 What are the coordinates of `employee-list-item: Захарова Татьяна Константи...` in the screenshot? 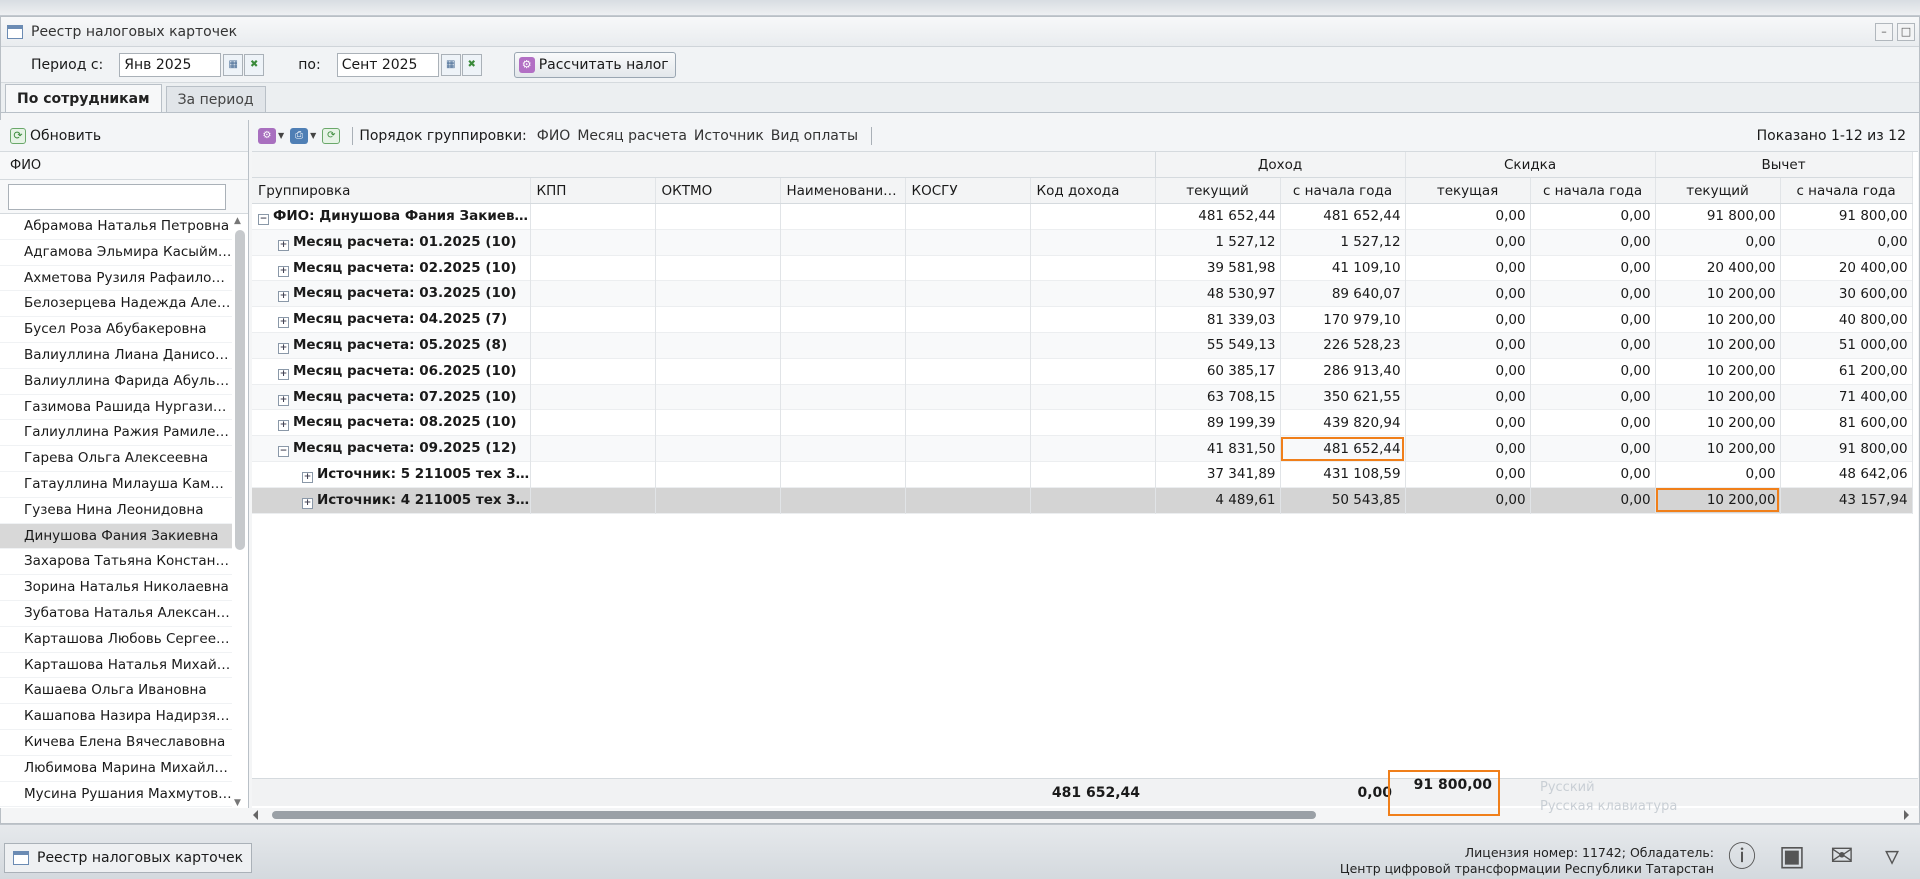 It's located at (116, 562).